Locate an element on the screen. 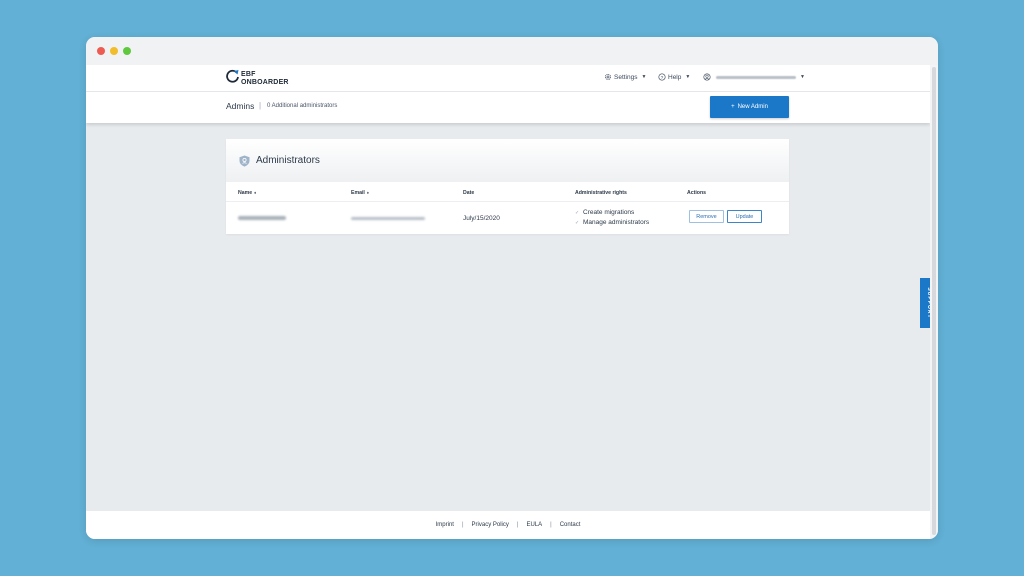 The image size is (1024, 576). user-menu: ▼ is located at coordinates (754, 77).